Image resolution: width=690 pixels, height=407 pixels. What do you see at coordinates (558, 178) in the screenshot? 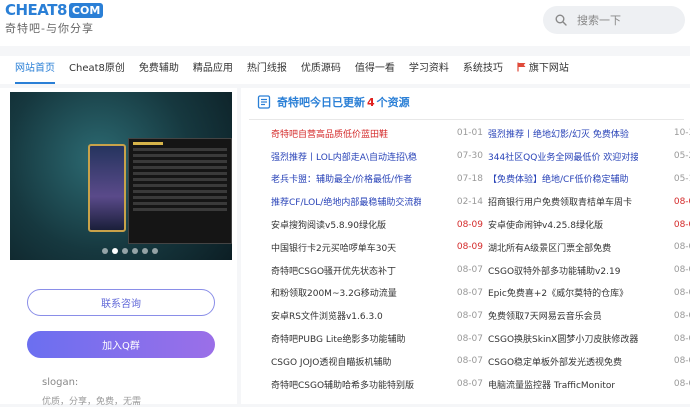
I see `list-item-title: 【免费体验】绝地/CF低价稳定辅助` at bounding box center [558, 178].